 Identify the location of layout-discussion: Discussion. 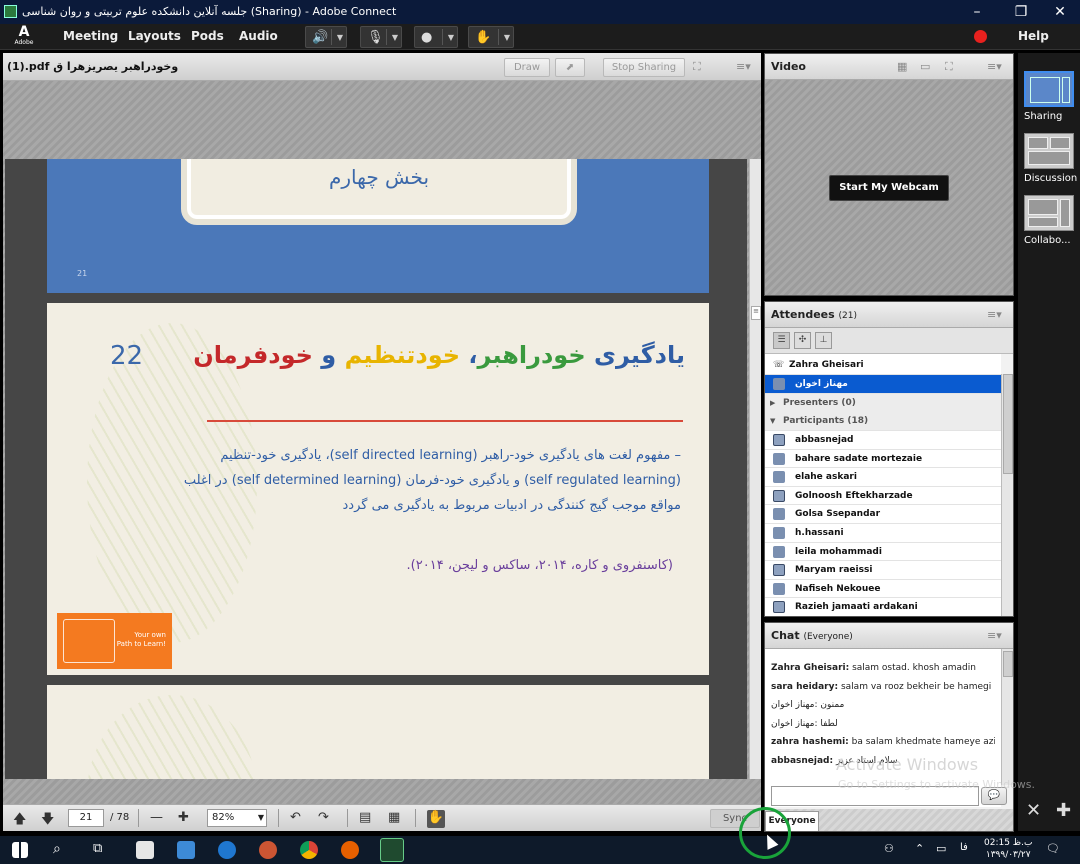
(1050, 158).